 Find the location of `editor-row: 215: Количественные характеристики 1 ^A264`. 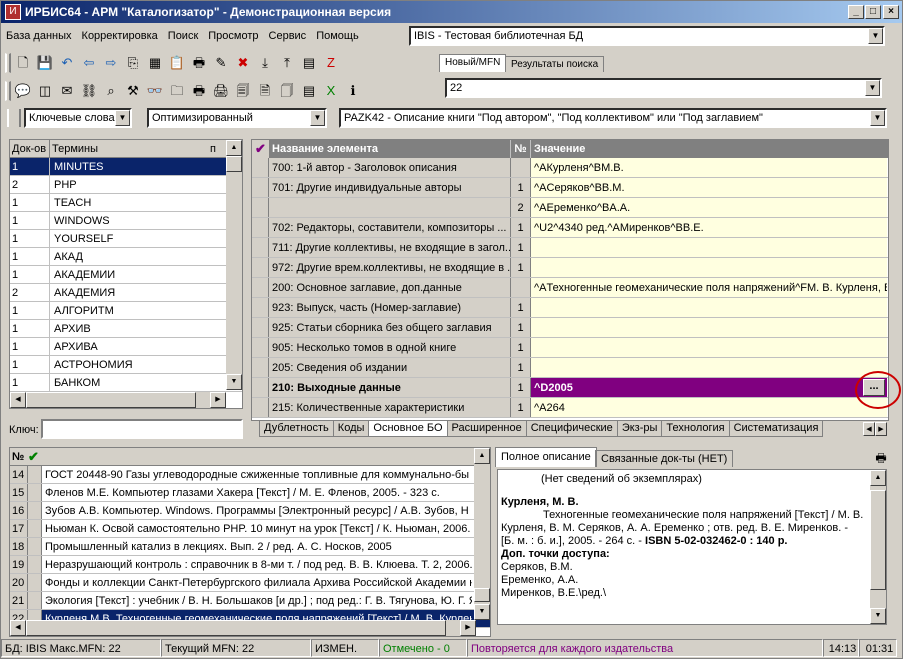

editor-row: 215: Количественные характеристики 1 ^A264 is located at coordinates (570, 408).